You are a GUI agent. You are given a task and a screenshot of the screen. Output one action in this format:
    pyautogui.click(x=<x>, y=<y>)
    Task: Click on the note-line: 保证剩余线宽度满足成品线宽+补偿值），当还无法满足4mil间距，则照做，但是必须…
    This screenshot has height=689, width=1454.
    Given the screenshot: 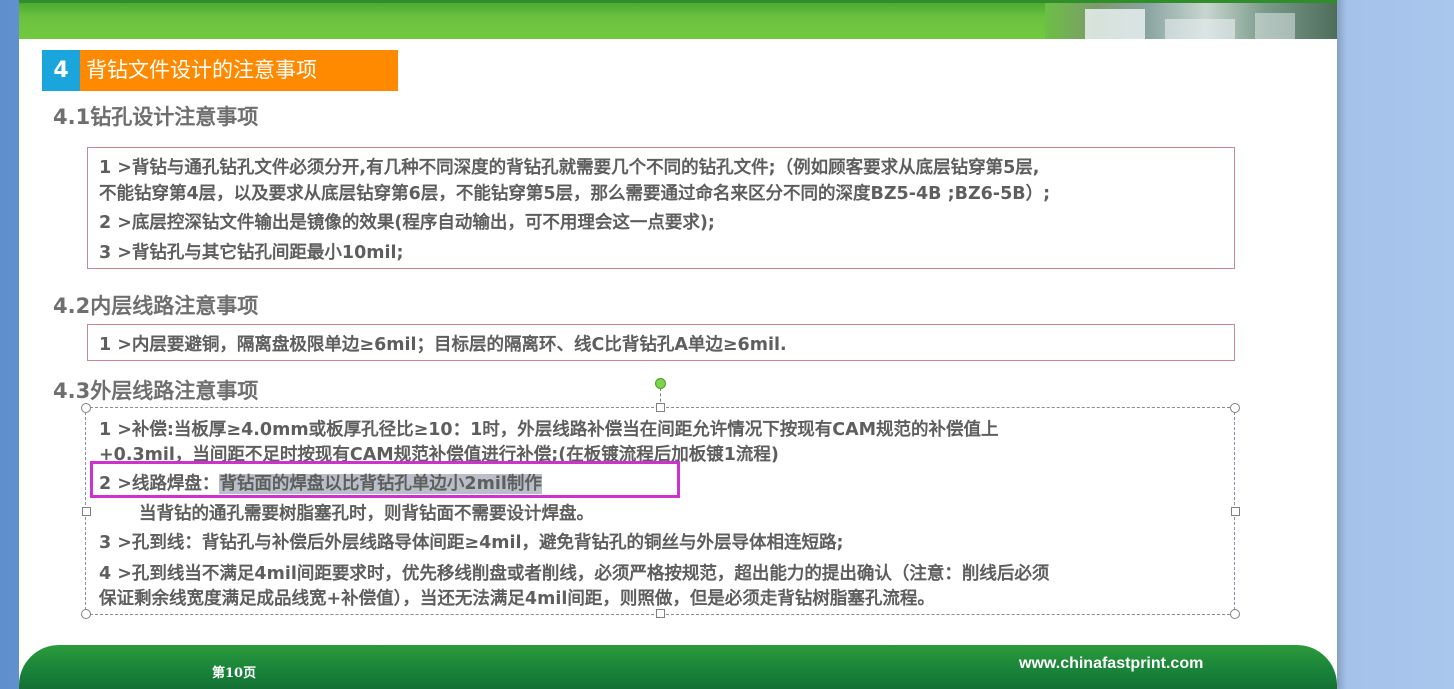 What is the action you would take?
    pyautogui.click(x=517, y=599)
    